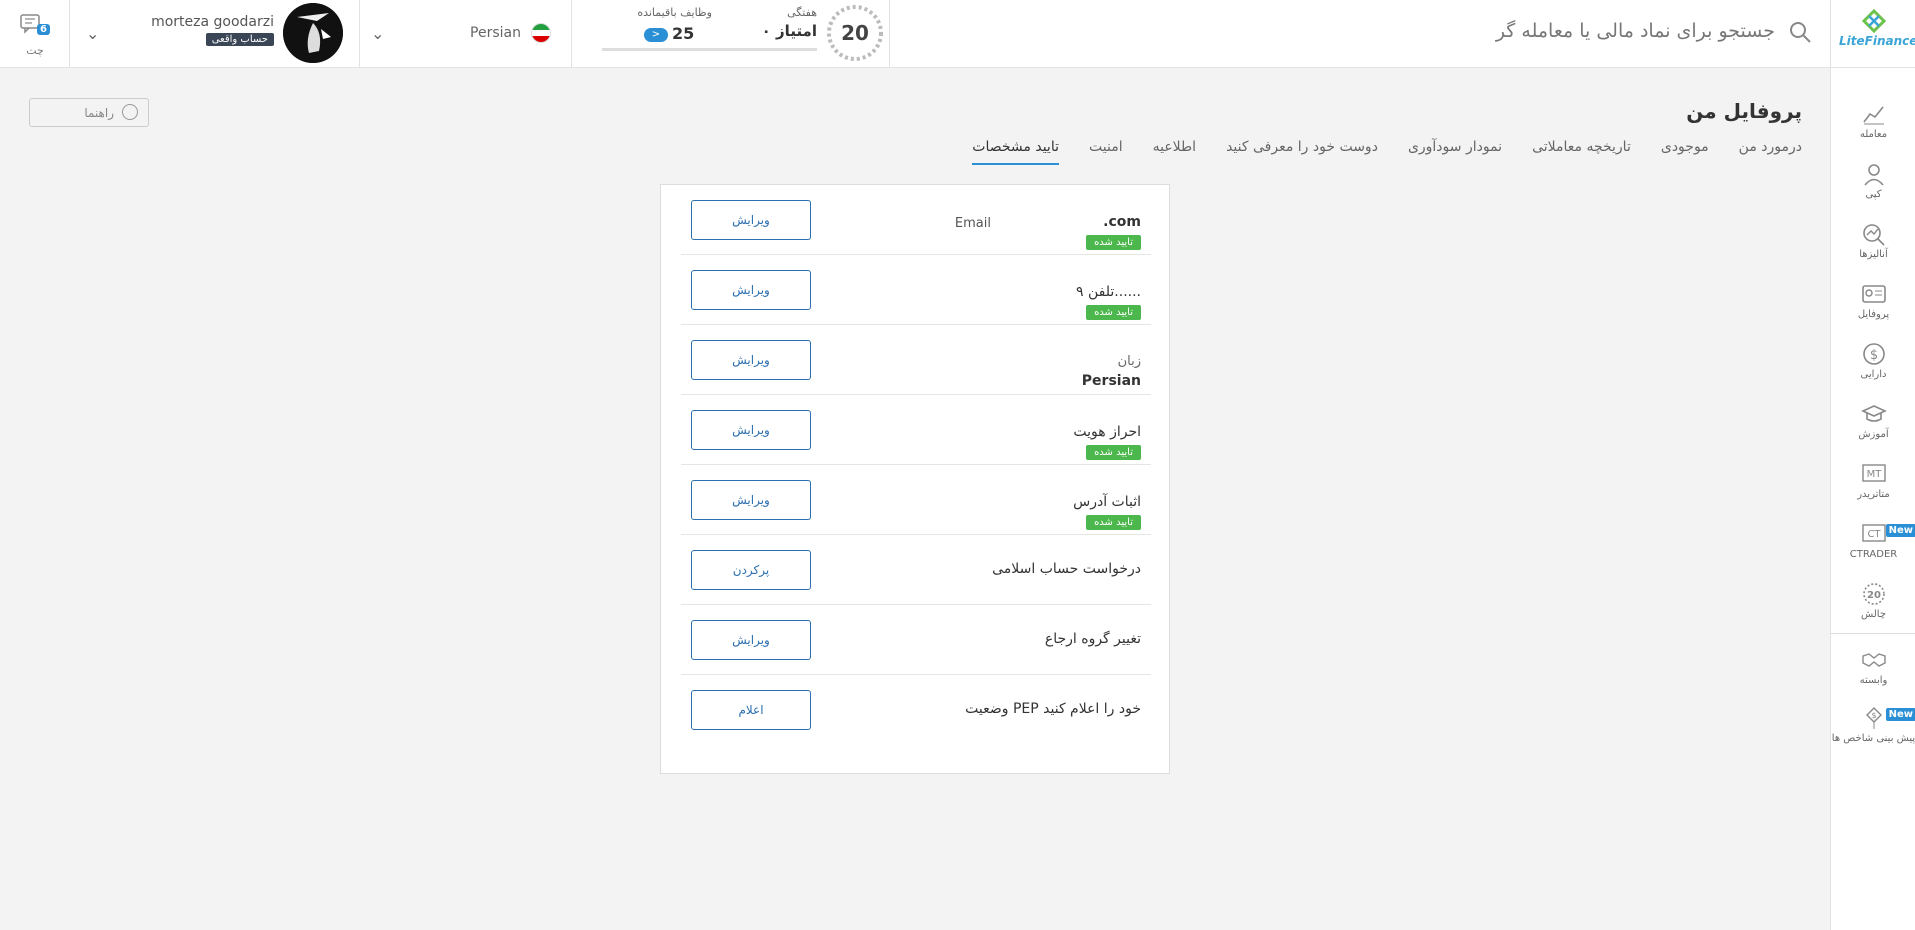  What do you see at coordinates (751, 570) in the screenshot?
I see `fill-islamic-account-button: پرکردن` at bounding box center [751, 570].